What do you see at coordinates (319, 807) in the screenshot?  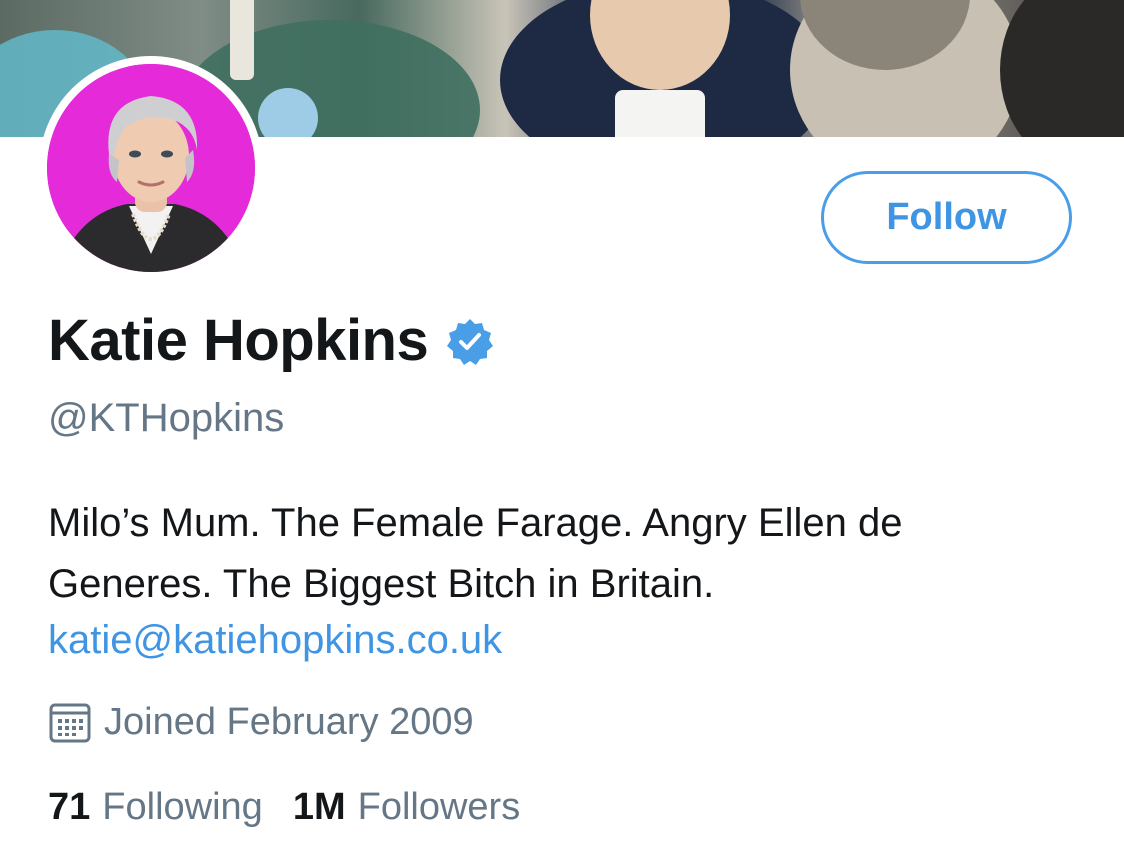 I see `followers-count: 1M` at bounding box center [319, 807].